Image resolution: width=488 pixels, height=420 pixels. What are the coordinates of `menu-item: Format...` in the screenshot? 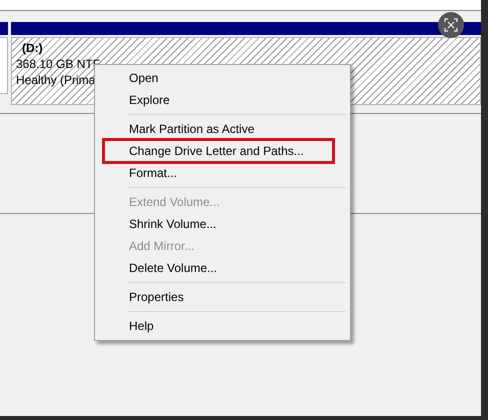 It's located at (222, 173).